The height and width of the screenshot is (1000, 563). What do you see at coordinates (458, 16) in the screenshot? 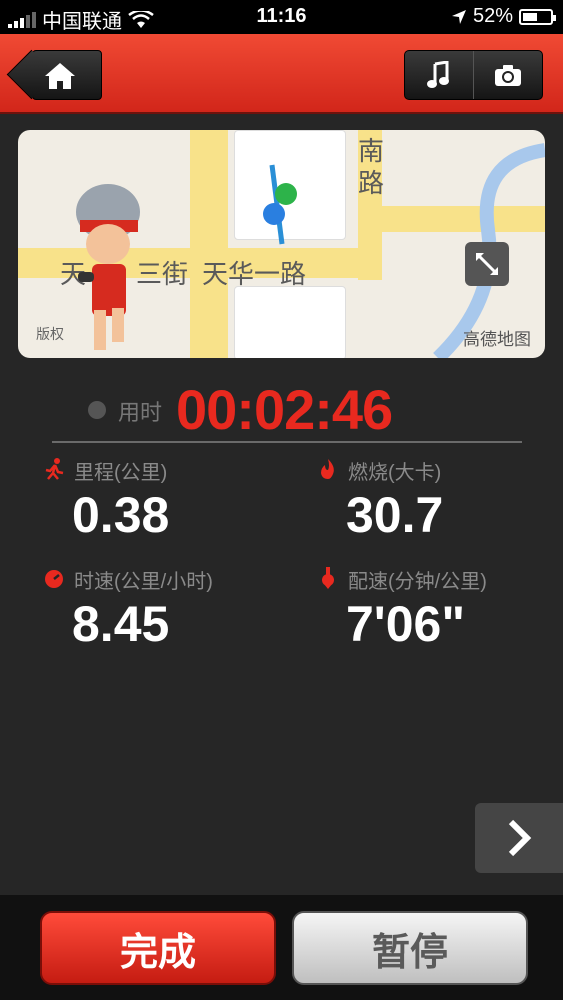
I see `location-arrow-icon` at bounding box center [458, 16].